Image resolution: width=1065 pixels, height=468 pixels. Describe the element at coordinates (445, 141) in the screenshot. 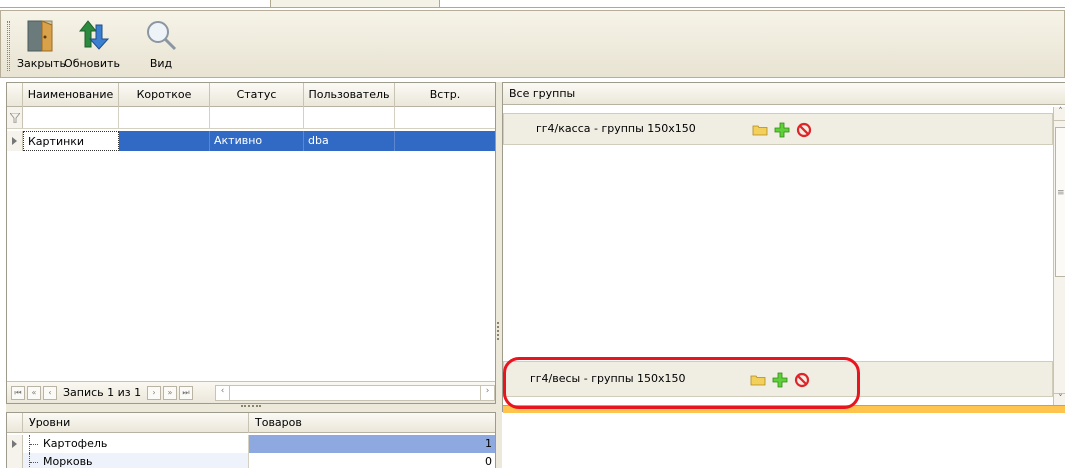

I see `cell-builtin` at that location.